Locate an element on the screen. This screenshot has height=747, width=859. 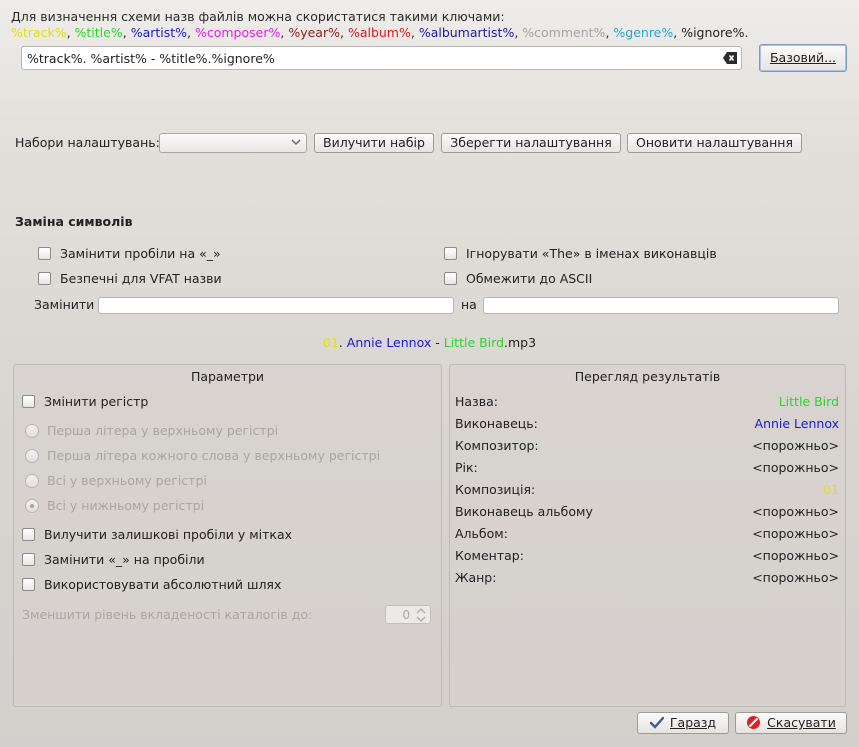
case-first-letter-radio: Перша літера у верхньому регістрі is located at coordinates (151, 430).